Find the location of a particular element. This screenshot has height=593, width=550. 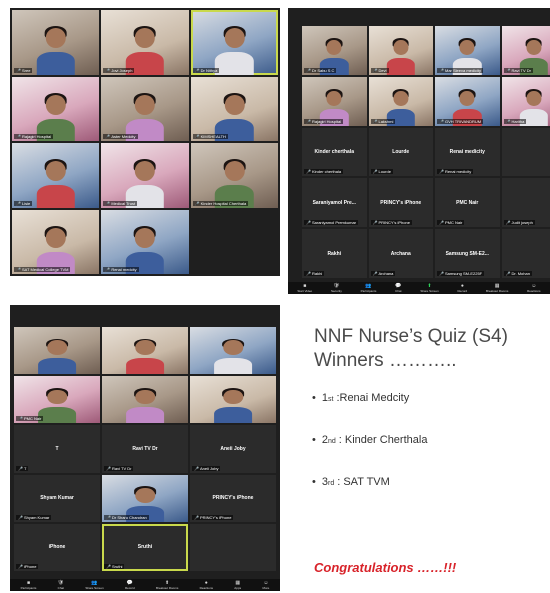

congratulations-text: Congratulations ……!!! is located at coordinates (385, 567).